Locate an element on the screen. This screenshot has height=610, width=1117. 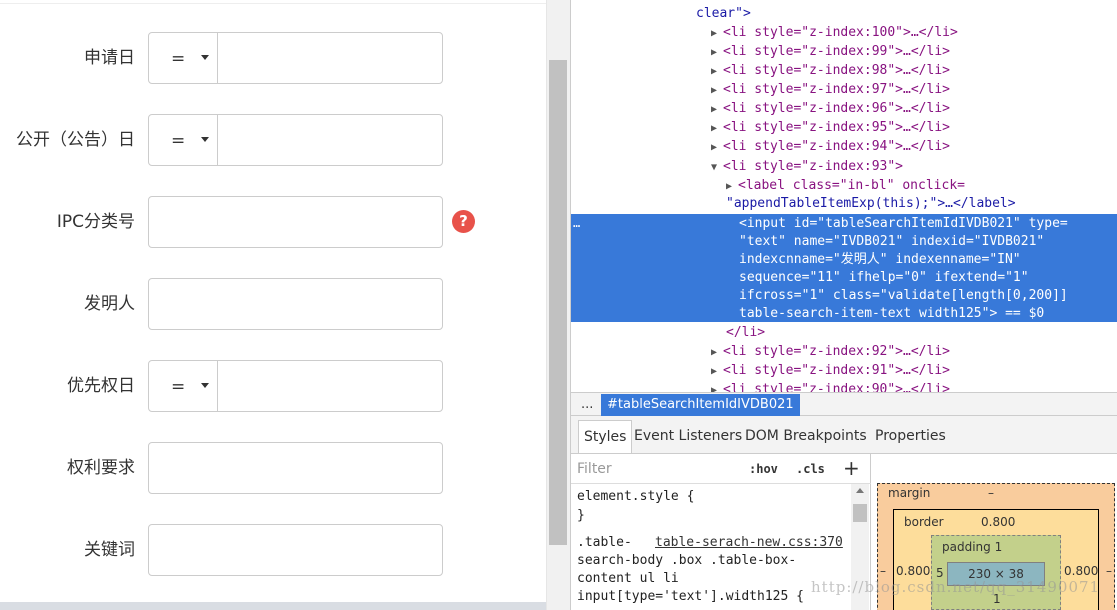
css-rule-selector: .table- table-serach-new.css:370 is located at coordinates (714, 543).